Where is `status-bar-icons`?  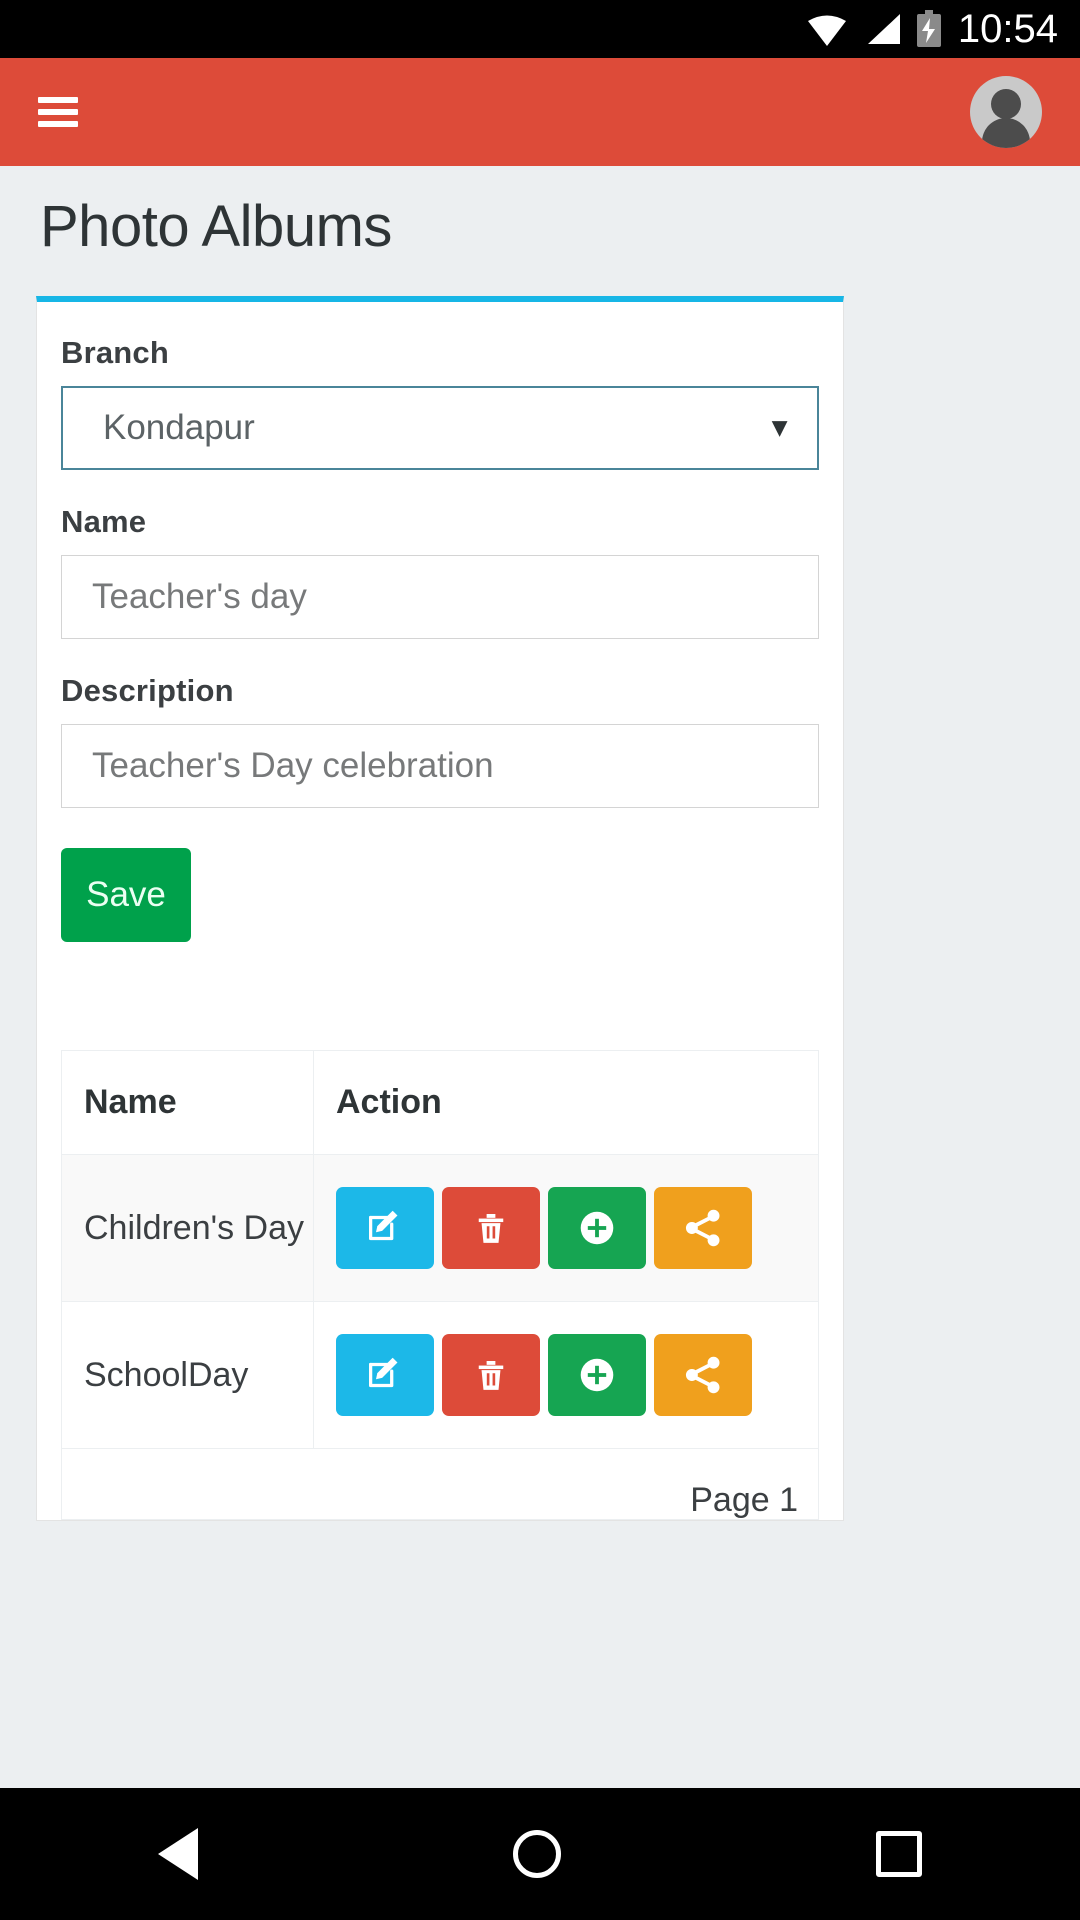 status-bar-icons is located at coordinates (874, 29).